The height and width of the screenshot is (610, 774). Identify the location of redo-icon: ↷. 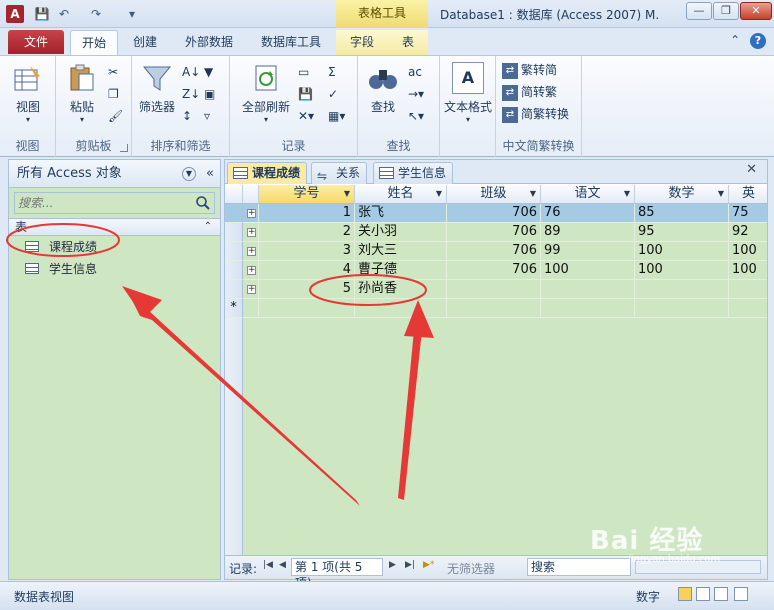
(96, 14).